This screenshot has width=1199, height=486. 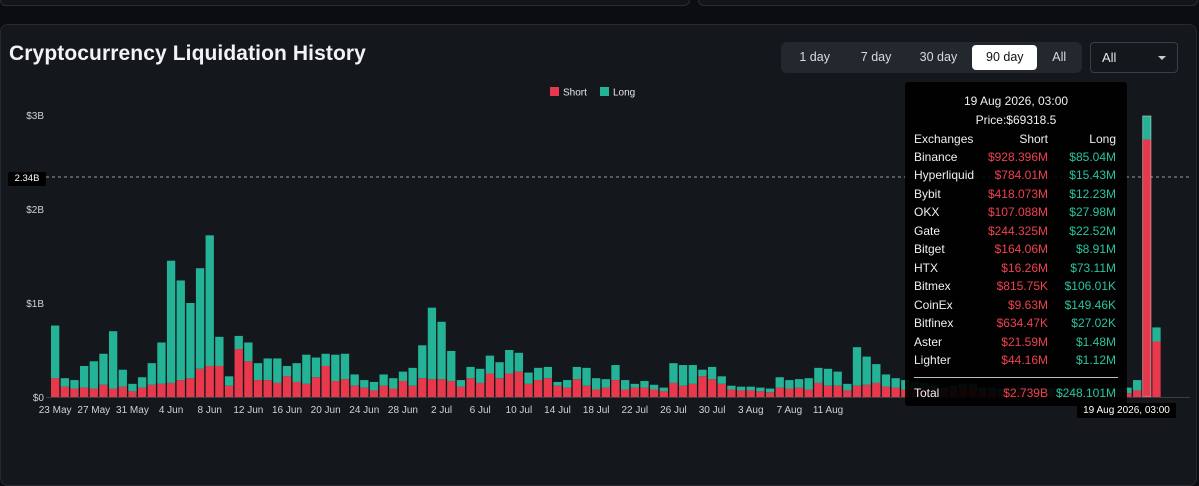 I want to click on x-tick-label: 4 Jun, so click(x=171, y=410).